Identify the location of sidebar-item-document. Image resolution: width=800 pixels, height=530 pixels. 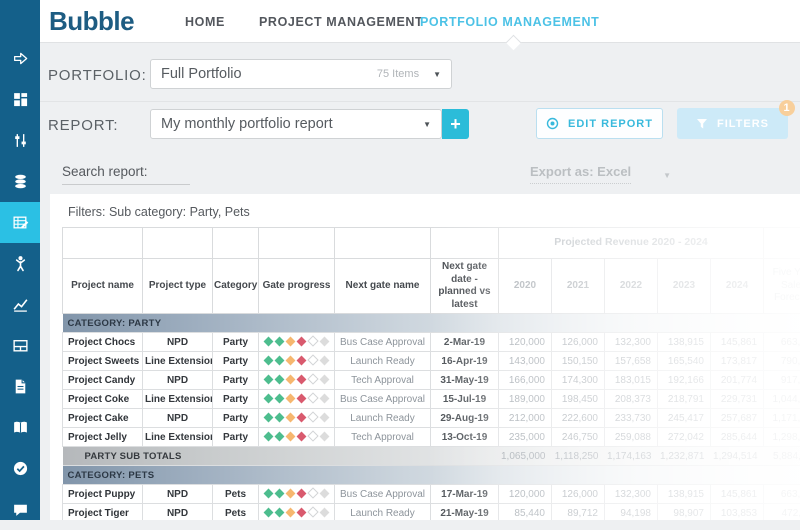
(20, 386).